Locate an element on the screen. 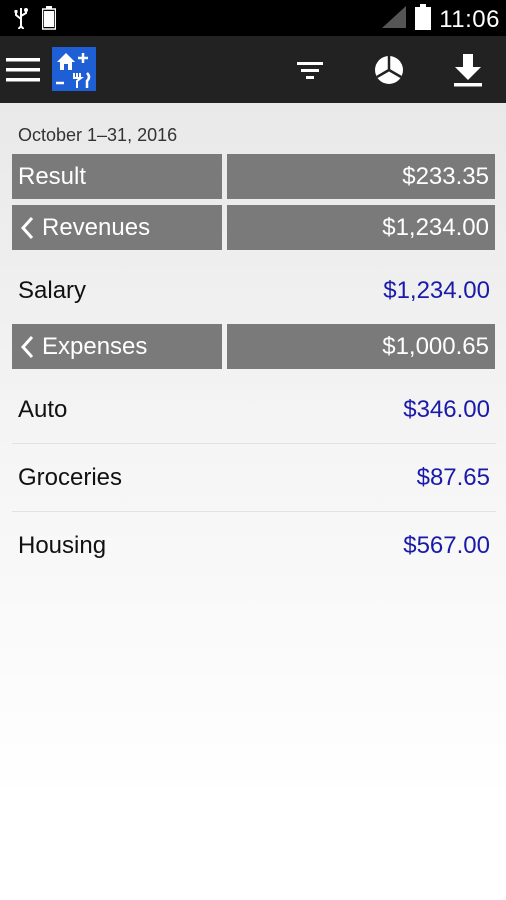 This screenshot has width=506, height=900. expenses-header: Expenses is located at coordinates (117, 346).